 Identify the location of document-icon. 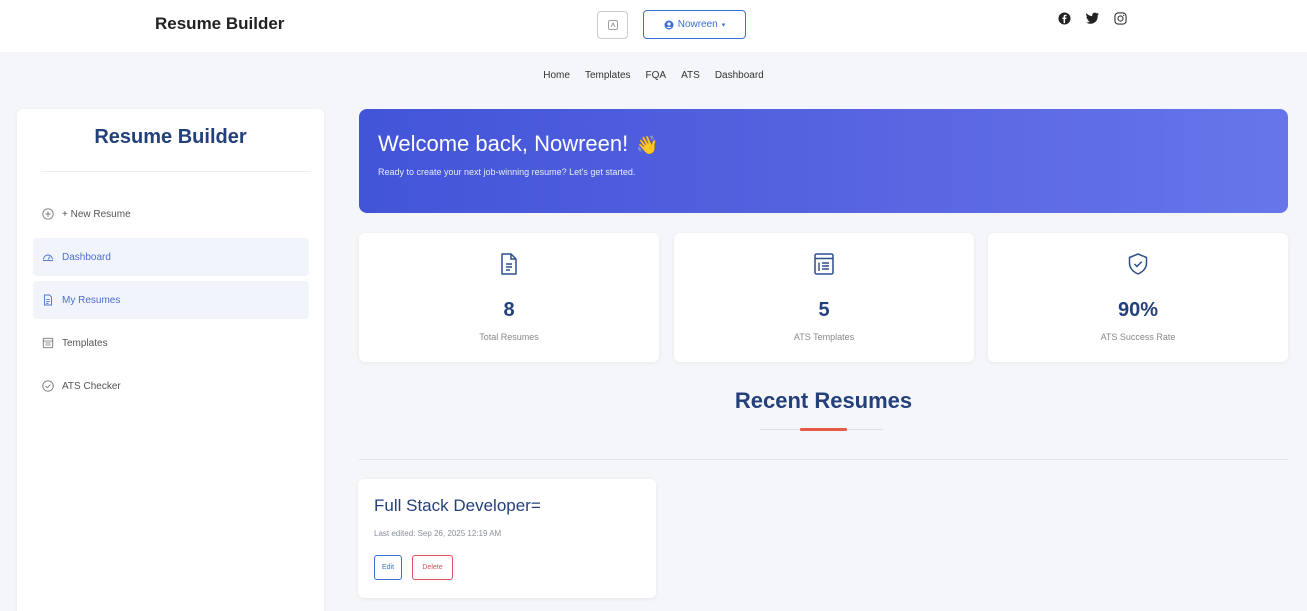
(48, 300).